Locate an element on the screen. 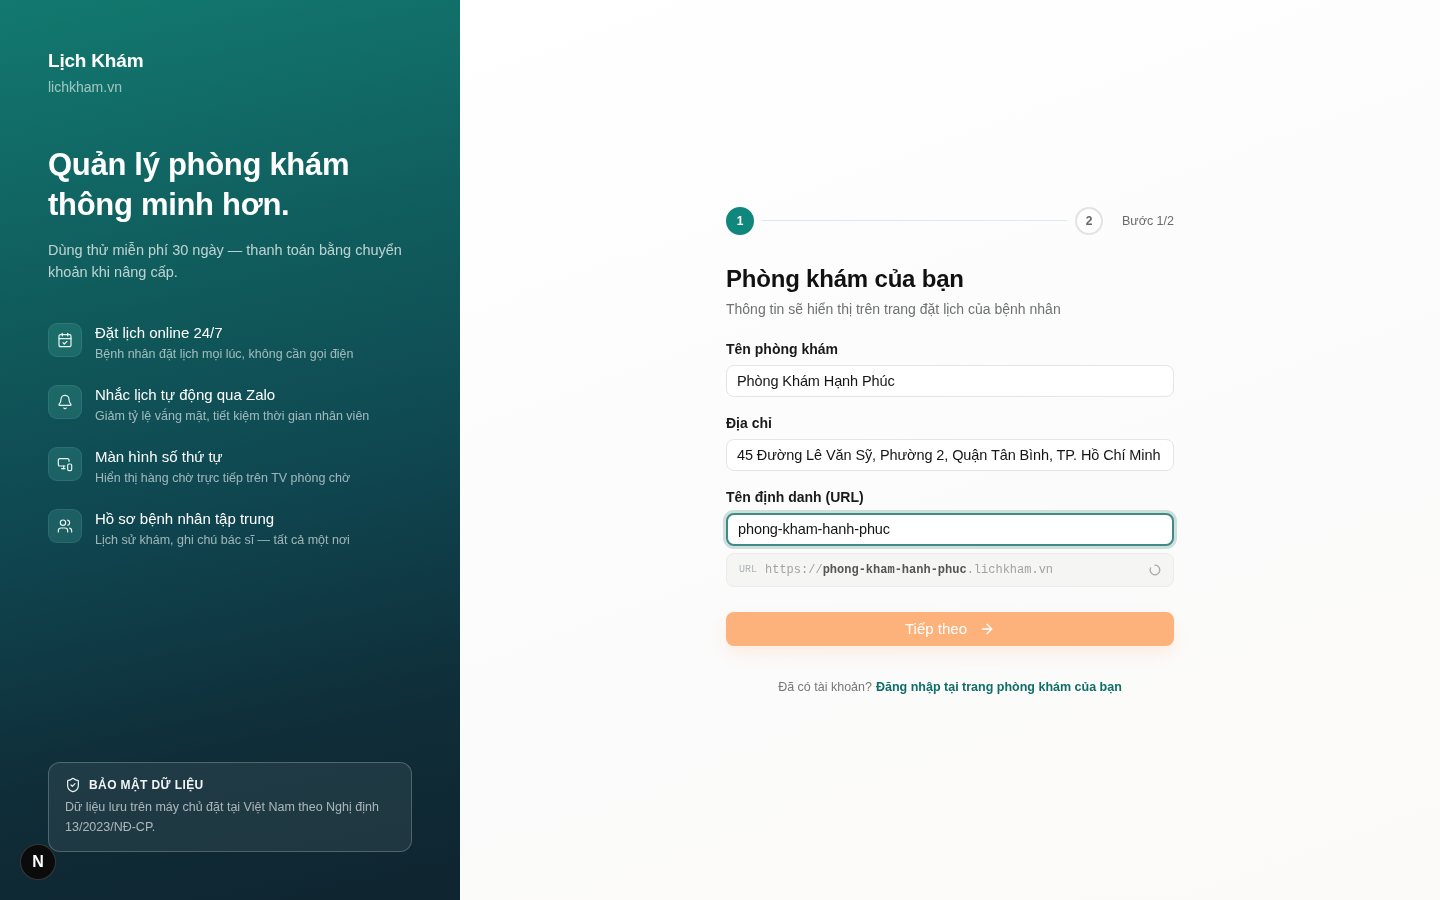 The height and width of the screenshot is (900, 1440). form-subtitle: Thông tin sẽ hiển thị trên trang đặt lịch của bệnh nhân is located at coordinates (894, 309).